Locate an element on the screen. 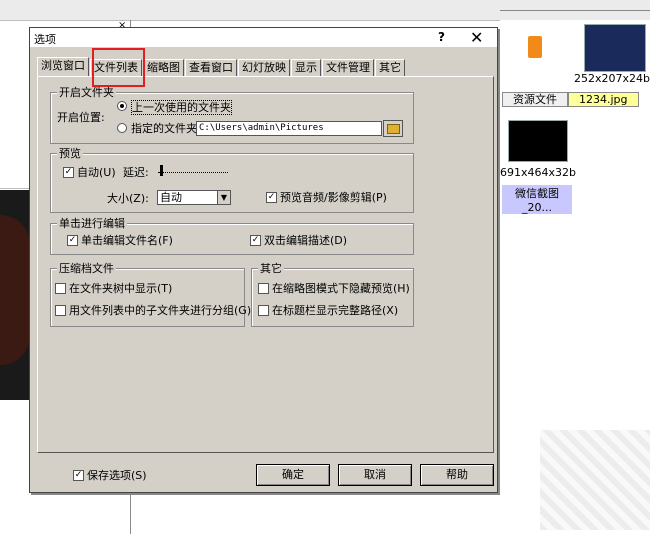 Image resolution: width=650 pixels, height=534 pixels. background-preview-image is located at coordinates (15, 295).